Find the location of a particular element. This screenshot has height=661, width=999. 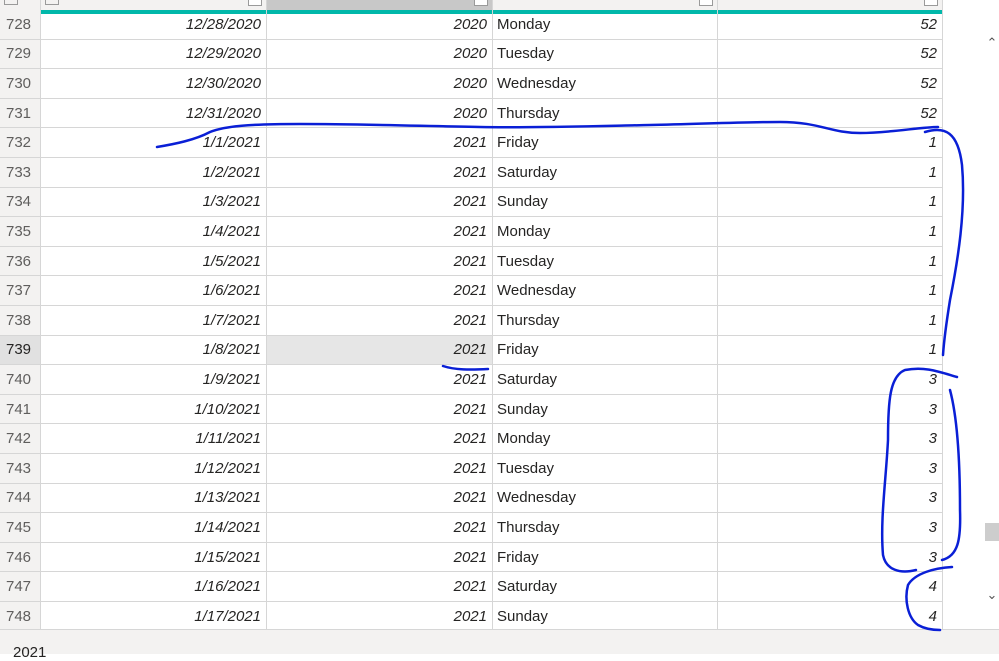

table-row: 745 1/14/2021 2021 Thursday 3 is located at coordinates (471, 528).